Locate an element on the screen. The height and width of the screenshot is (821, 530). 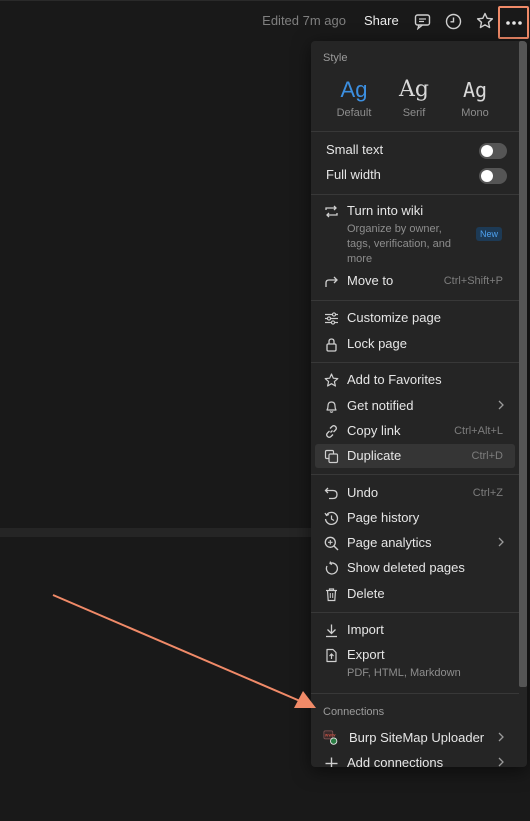
undo-item: Undo Ctrl+Z is located at coordinates (415, 493).